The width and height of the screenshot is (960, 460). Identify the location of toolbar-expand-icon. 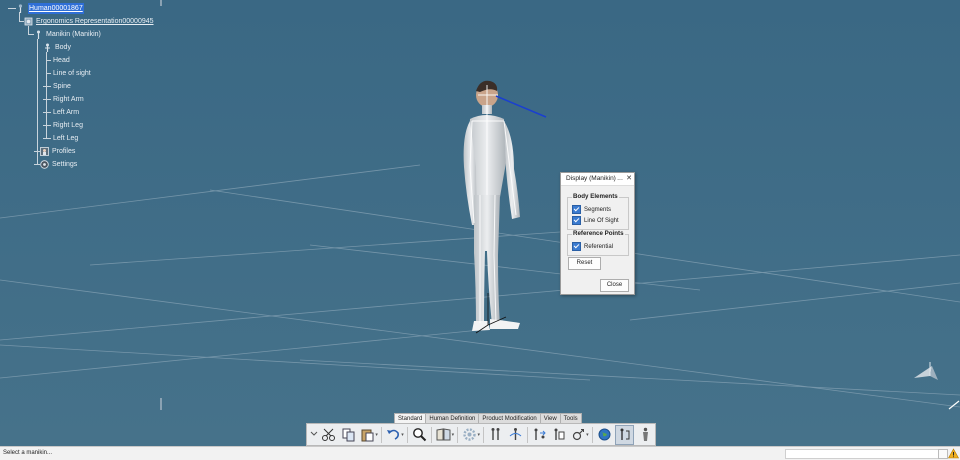
(314, 435).